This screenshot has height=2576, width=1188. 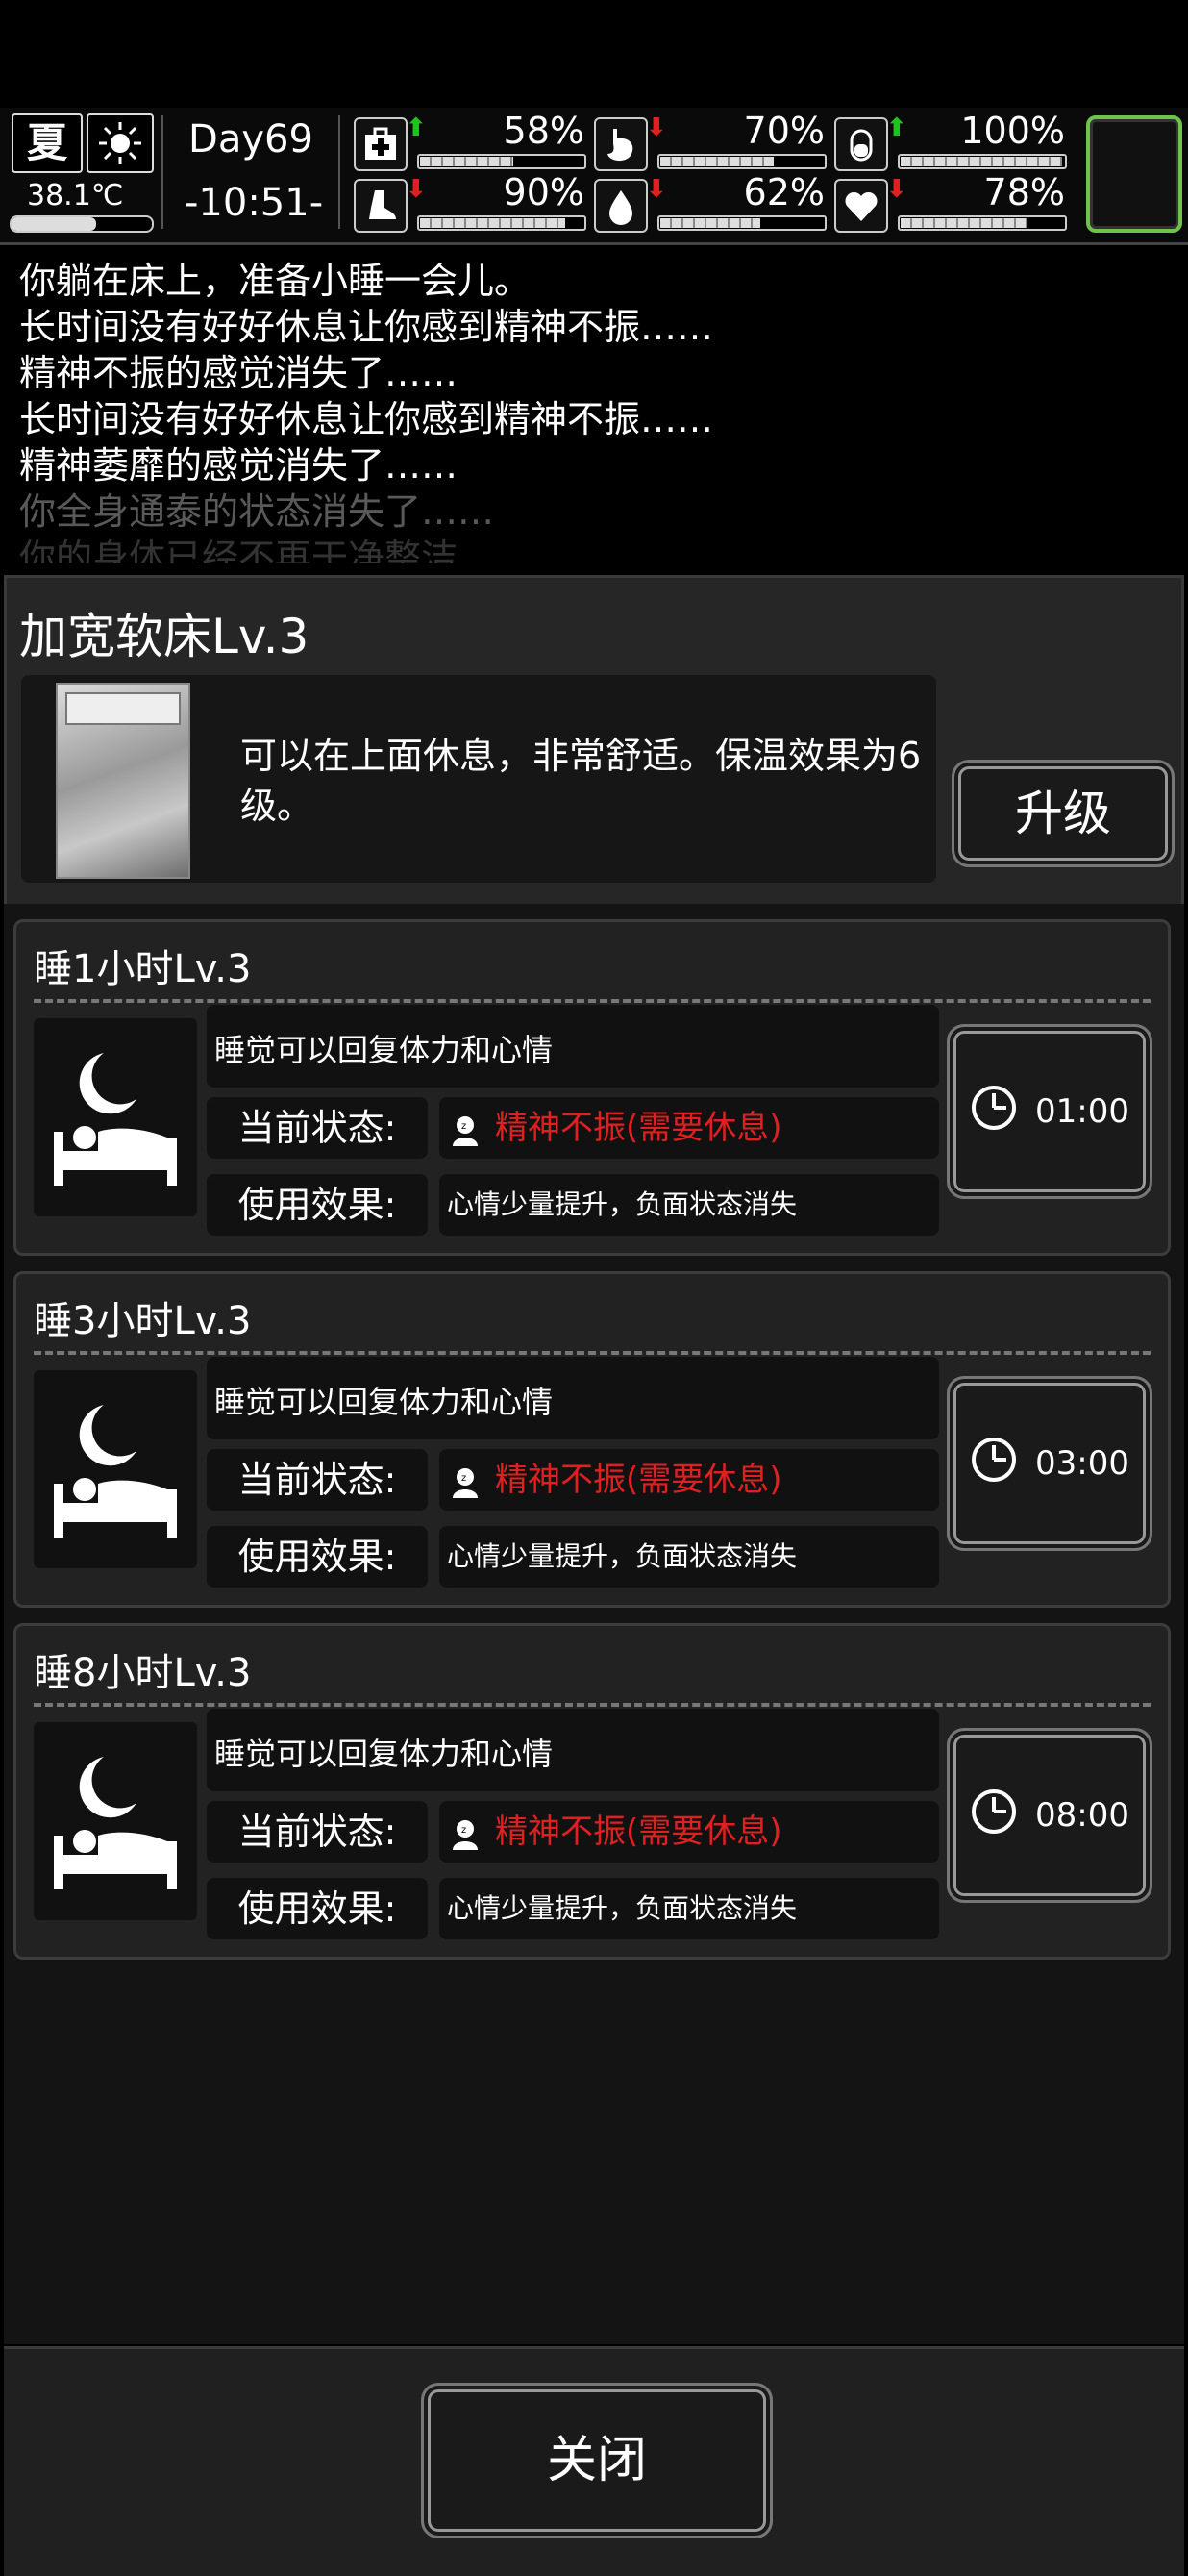 What do you see at coordinates (143, 969) in the screenshot?
I see `action-name: 睡1小时Lv.3` at bounding box center [143, 969].